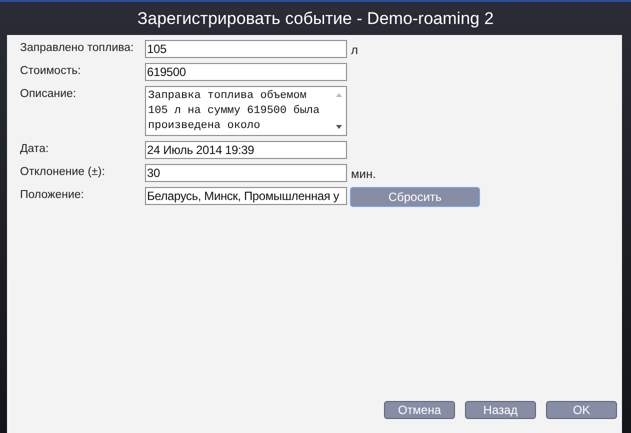  I want to click on description-line: произведена около, so click(205, 126).